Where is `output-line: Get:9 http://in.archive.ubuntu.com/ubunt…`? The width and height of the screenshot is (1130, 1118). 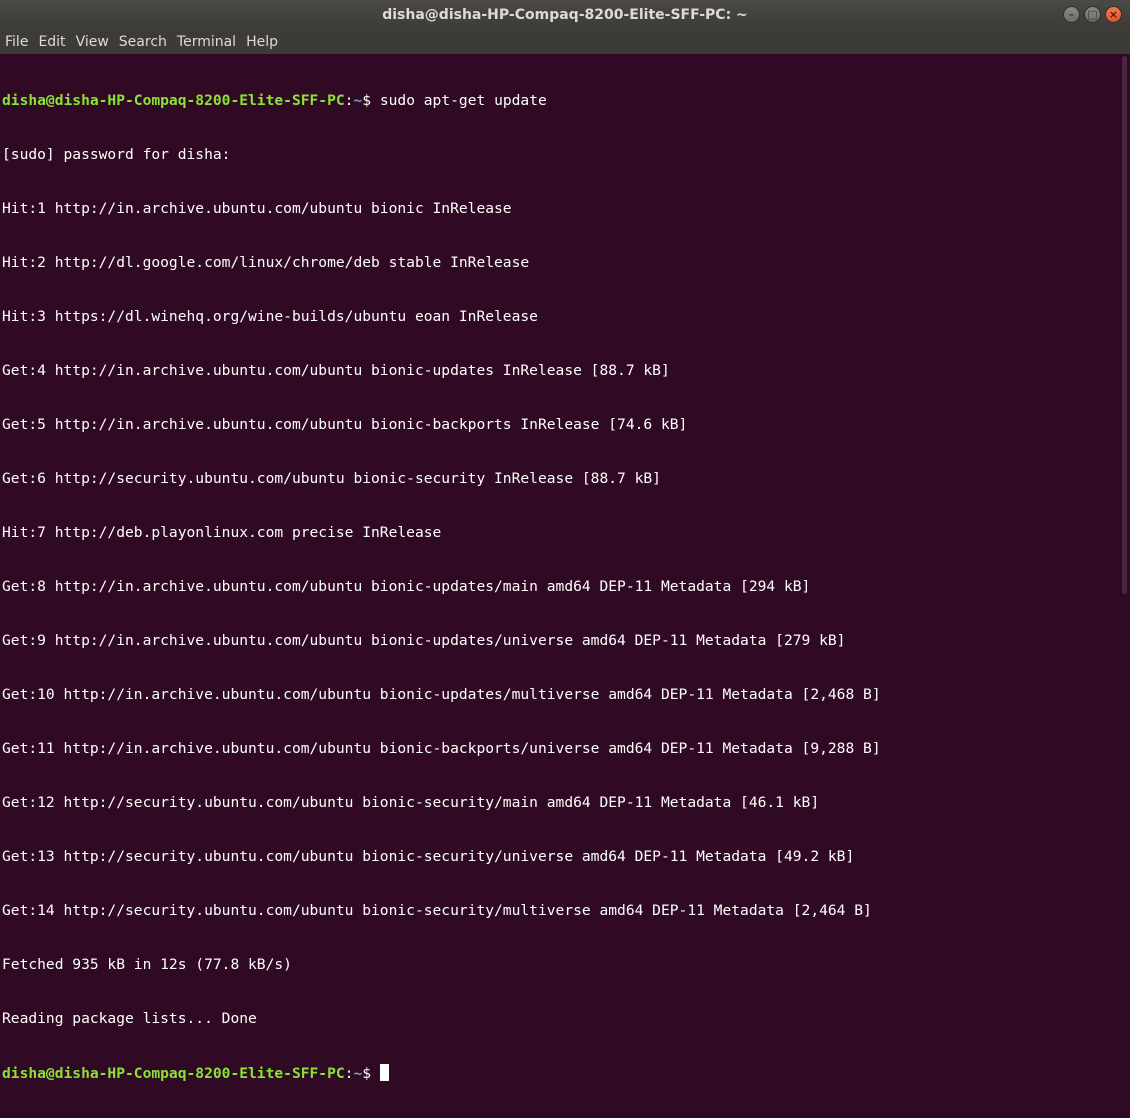
output-line: Get:9 http://in.archive.ubuntu.com/ubunt… is located at coordinates (424, 640).